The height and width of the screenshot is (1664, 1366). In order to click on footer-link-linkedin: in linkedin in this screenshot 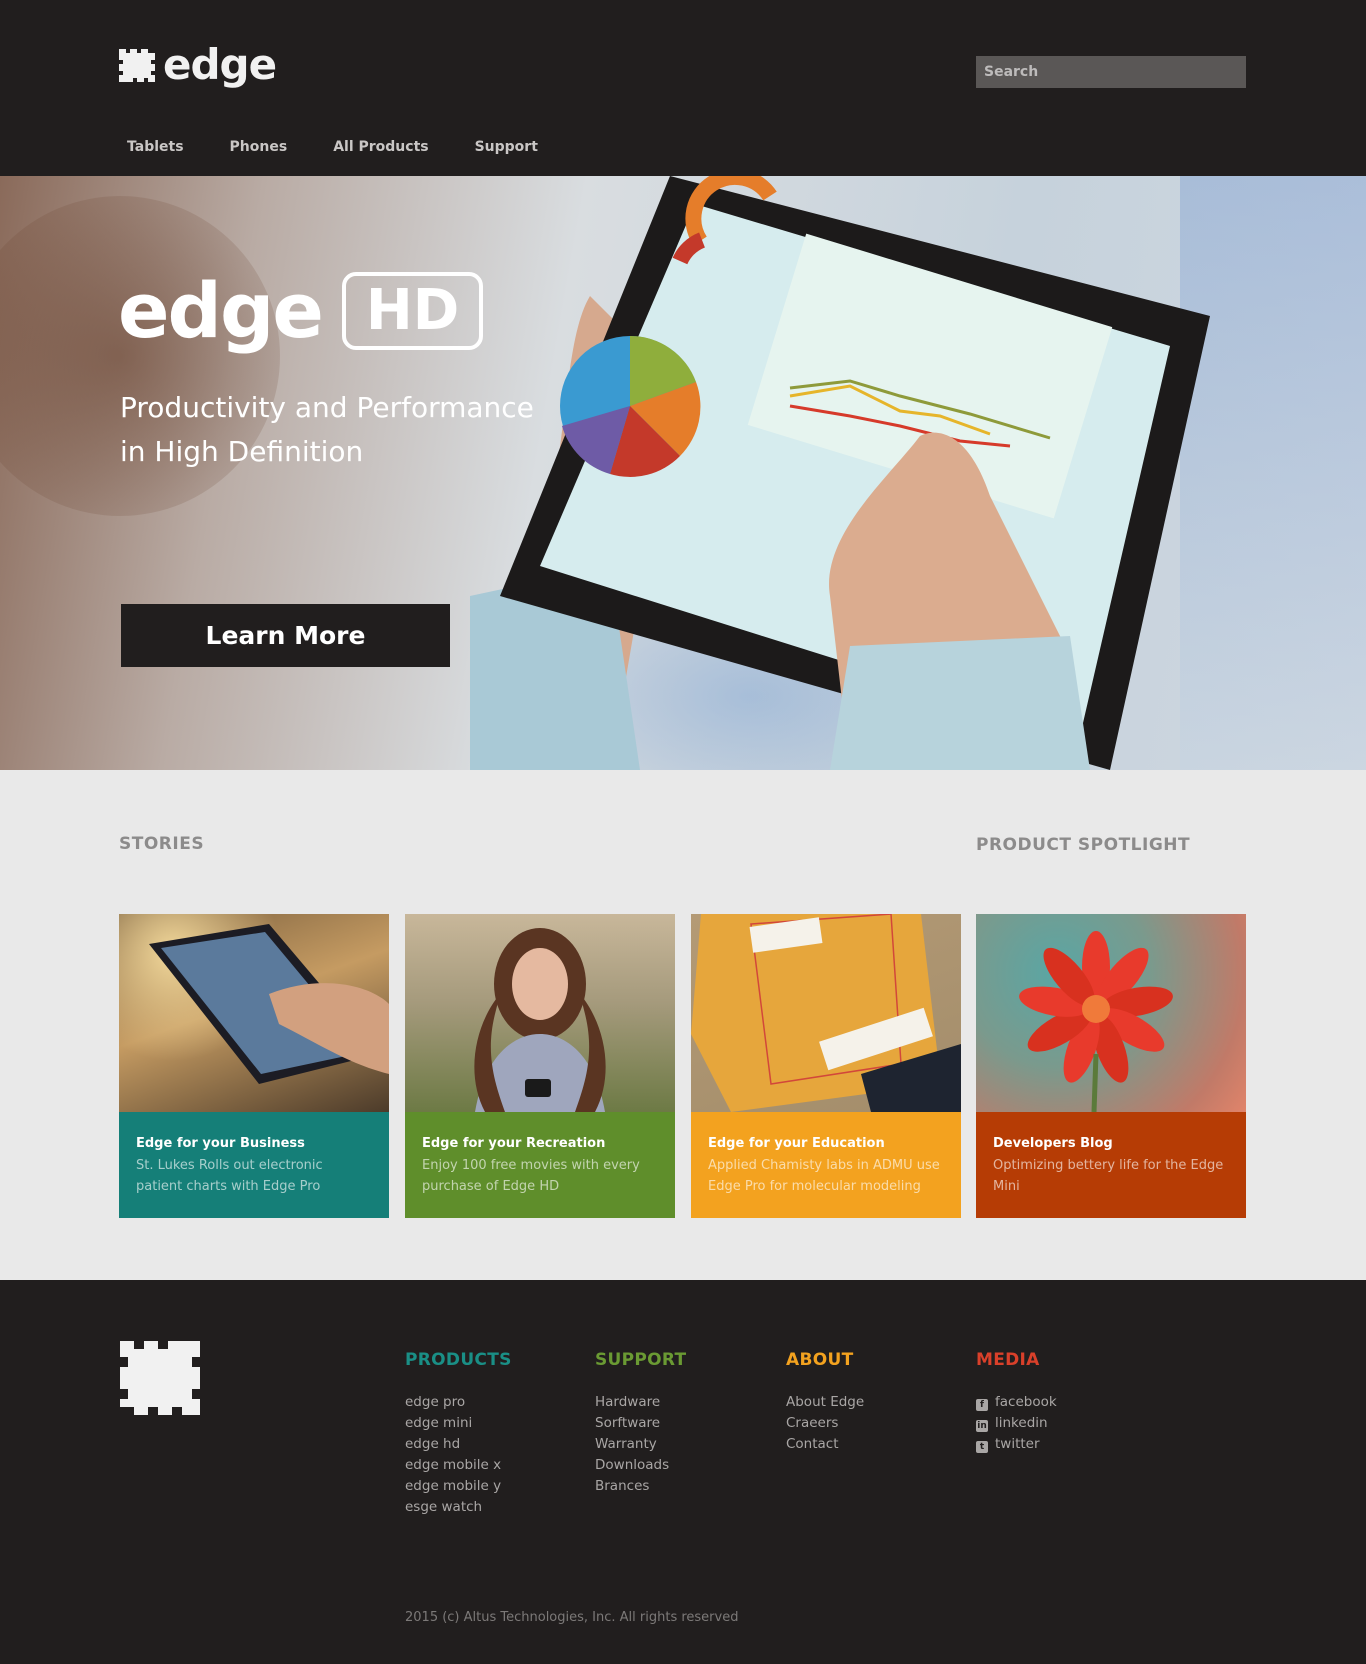, I will do `click(1016, 1423)`.